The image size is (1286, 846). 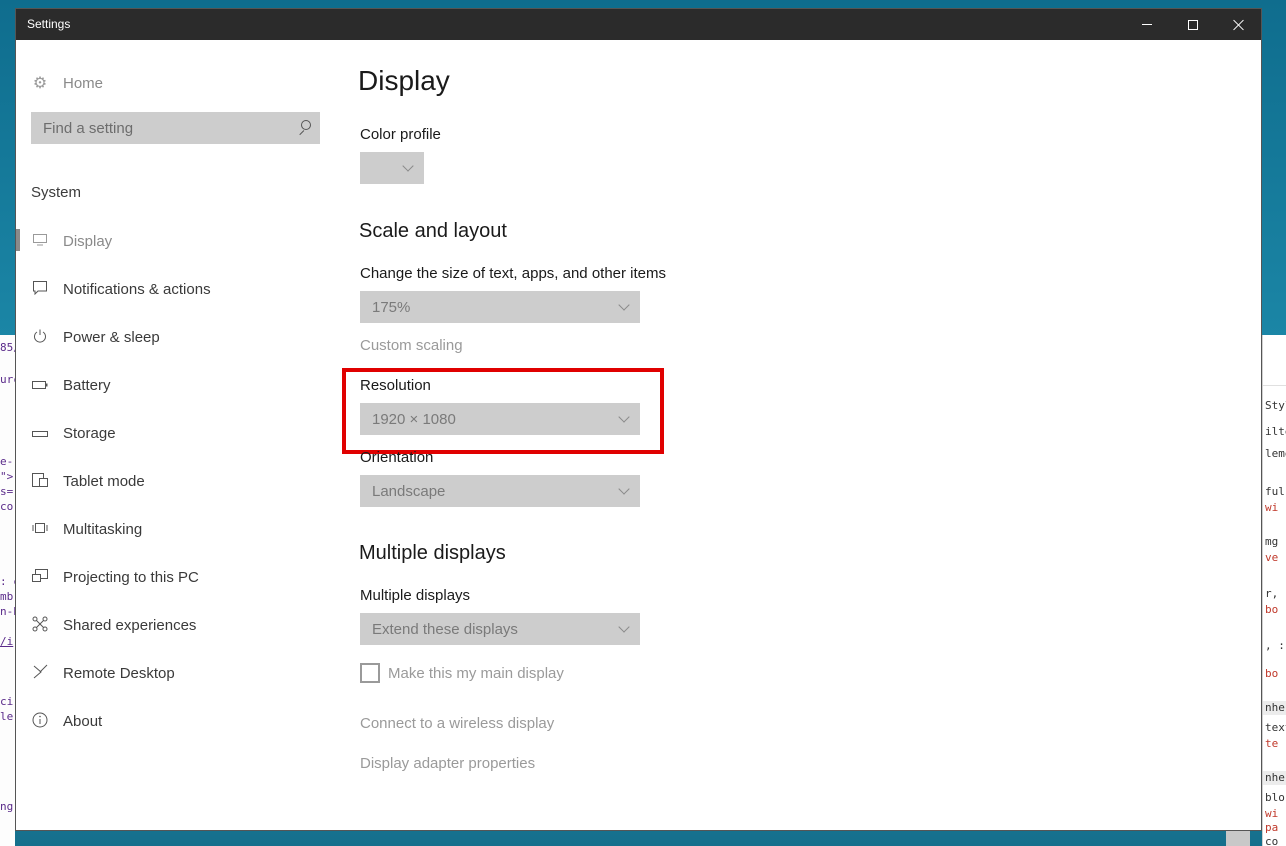 I want to click on color-profile-dropdown, so click(x=392, y=168).